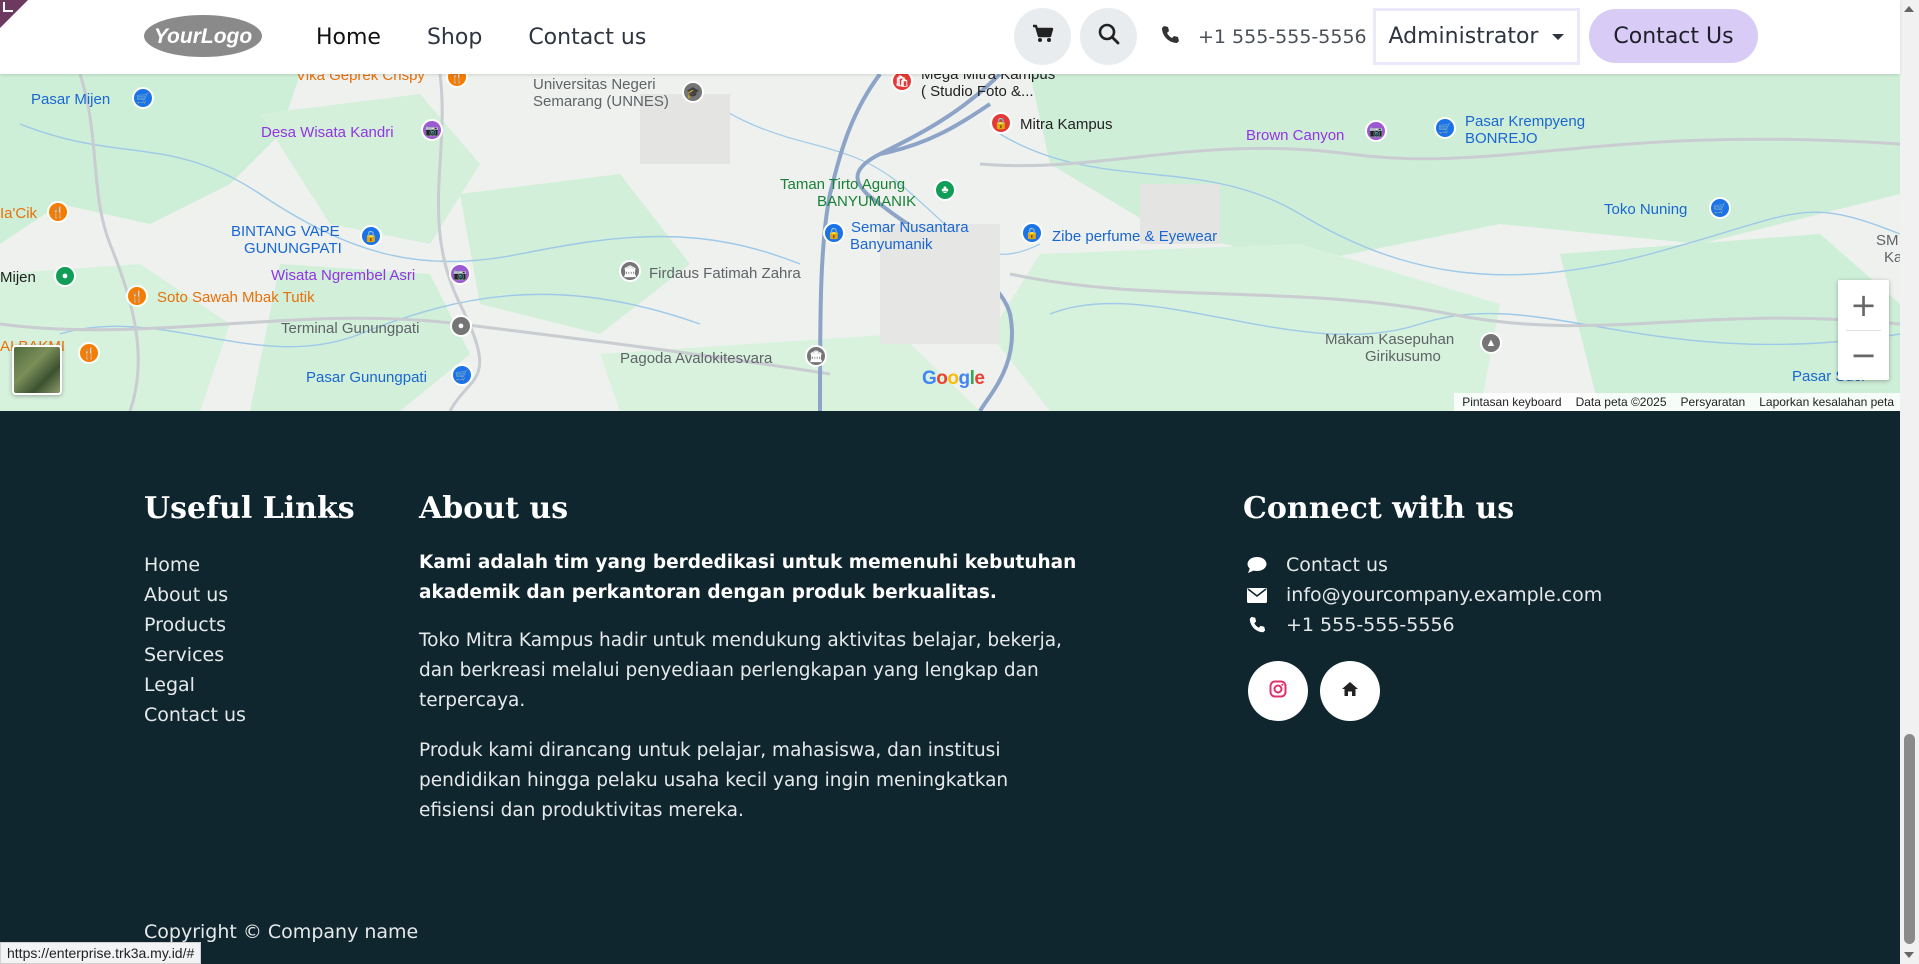  Describe the element at coordinates (1501, 138) in the screenshot. I see `map-label: BONREJO` at that location.